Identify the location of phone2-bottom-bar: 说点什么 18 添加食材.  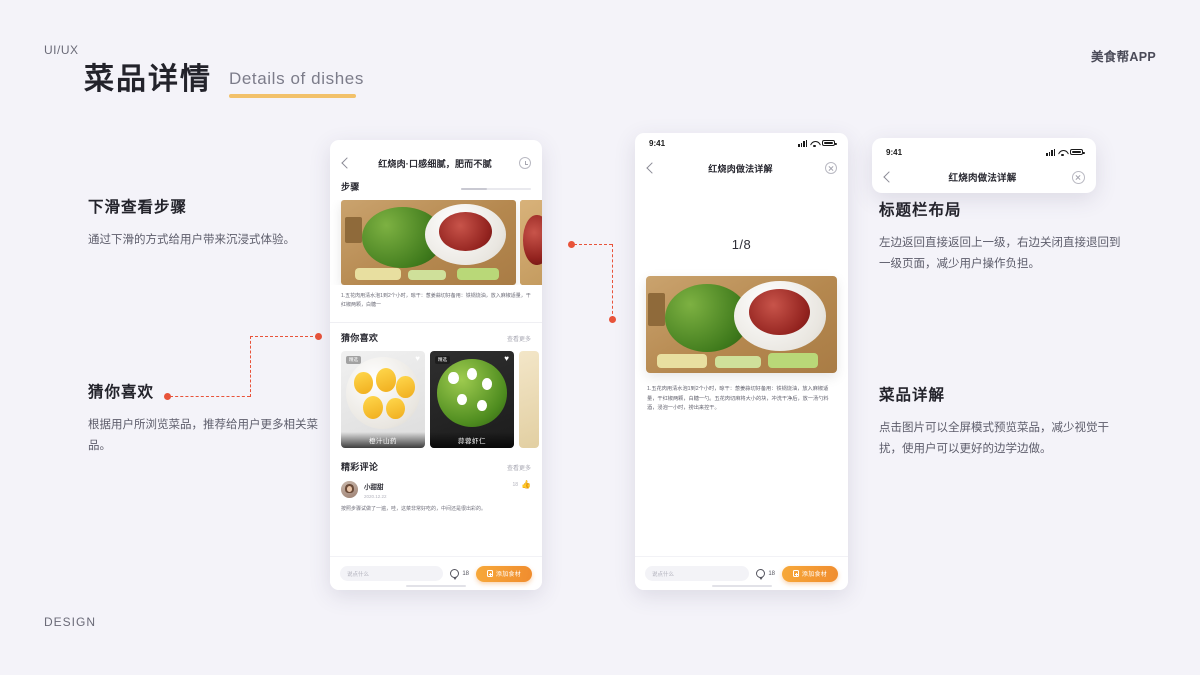
(741, 573).